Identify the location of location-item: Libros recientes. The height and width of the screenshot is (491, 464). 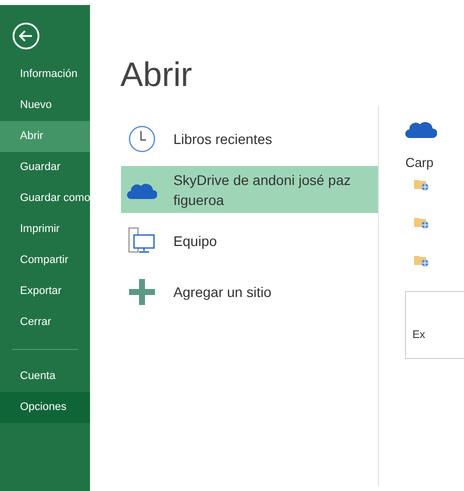
(249, 138).